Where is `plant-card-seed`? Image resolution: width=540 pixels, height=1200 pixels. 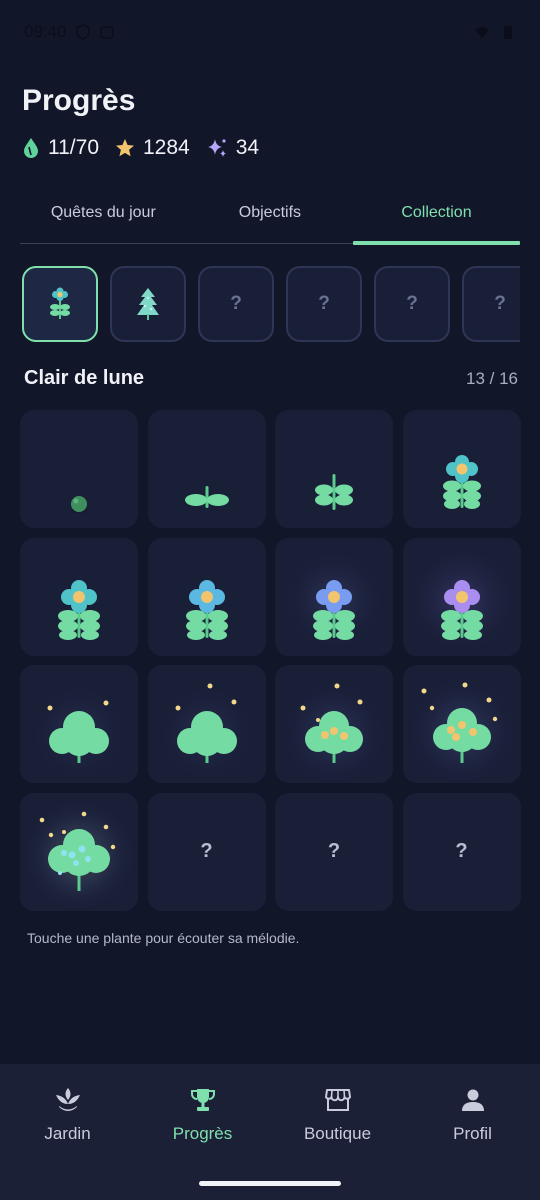
plant-card-seed is located at coordinates (79, 469).